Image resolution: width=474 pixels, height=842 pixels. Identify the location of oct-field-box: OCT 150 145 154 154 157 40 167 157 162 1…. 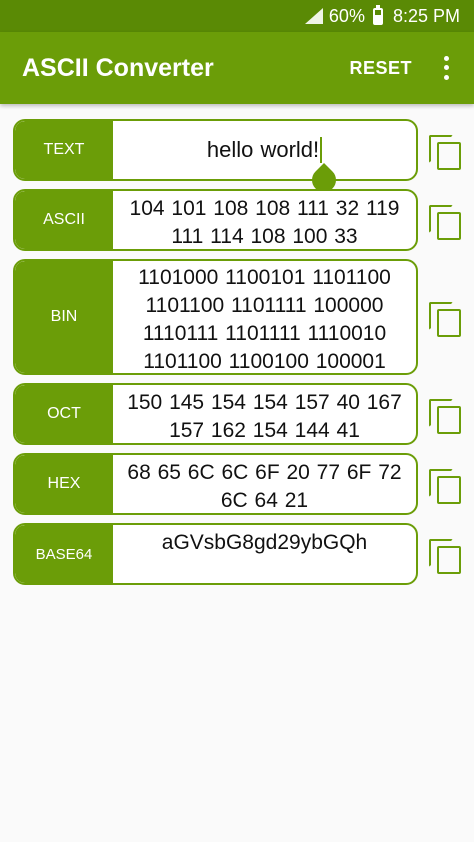
(215, 414).